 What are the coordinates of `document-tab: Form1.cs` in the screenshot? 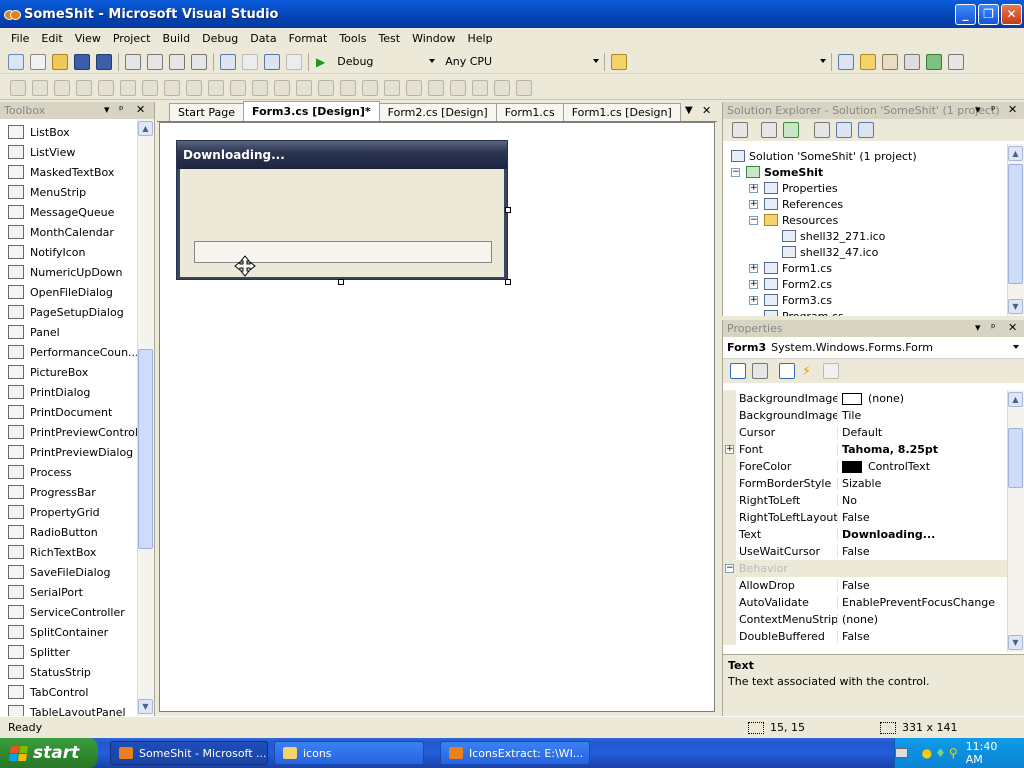 It's located at (529, 112).